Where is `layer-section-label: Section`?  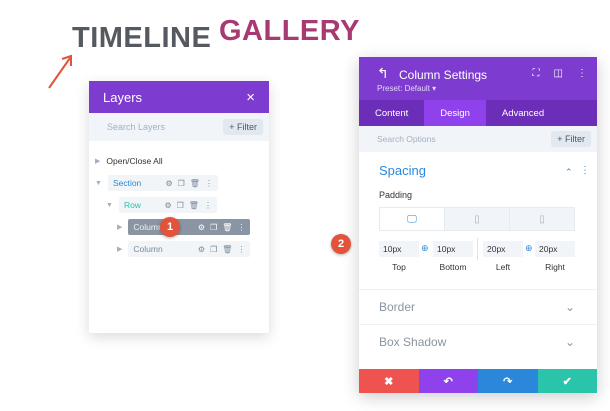
layer-section-label: Section is located at coordinates (127, 183).